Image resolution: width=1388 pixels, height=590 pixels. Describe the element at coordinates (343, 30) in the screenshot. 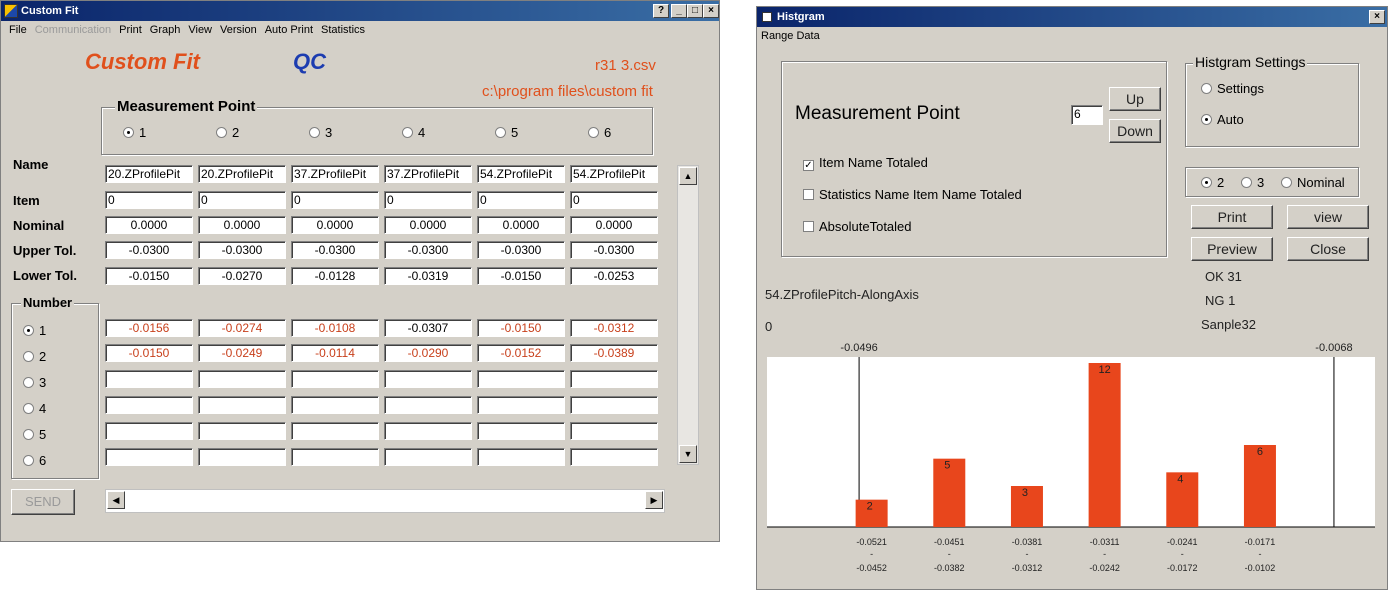

I see `menu-statistics: Statistics` at that location.